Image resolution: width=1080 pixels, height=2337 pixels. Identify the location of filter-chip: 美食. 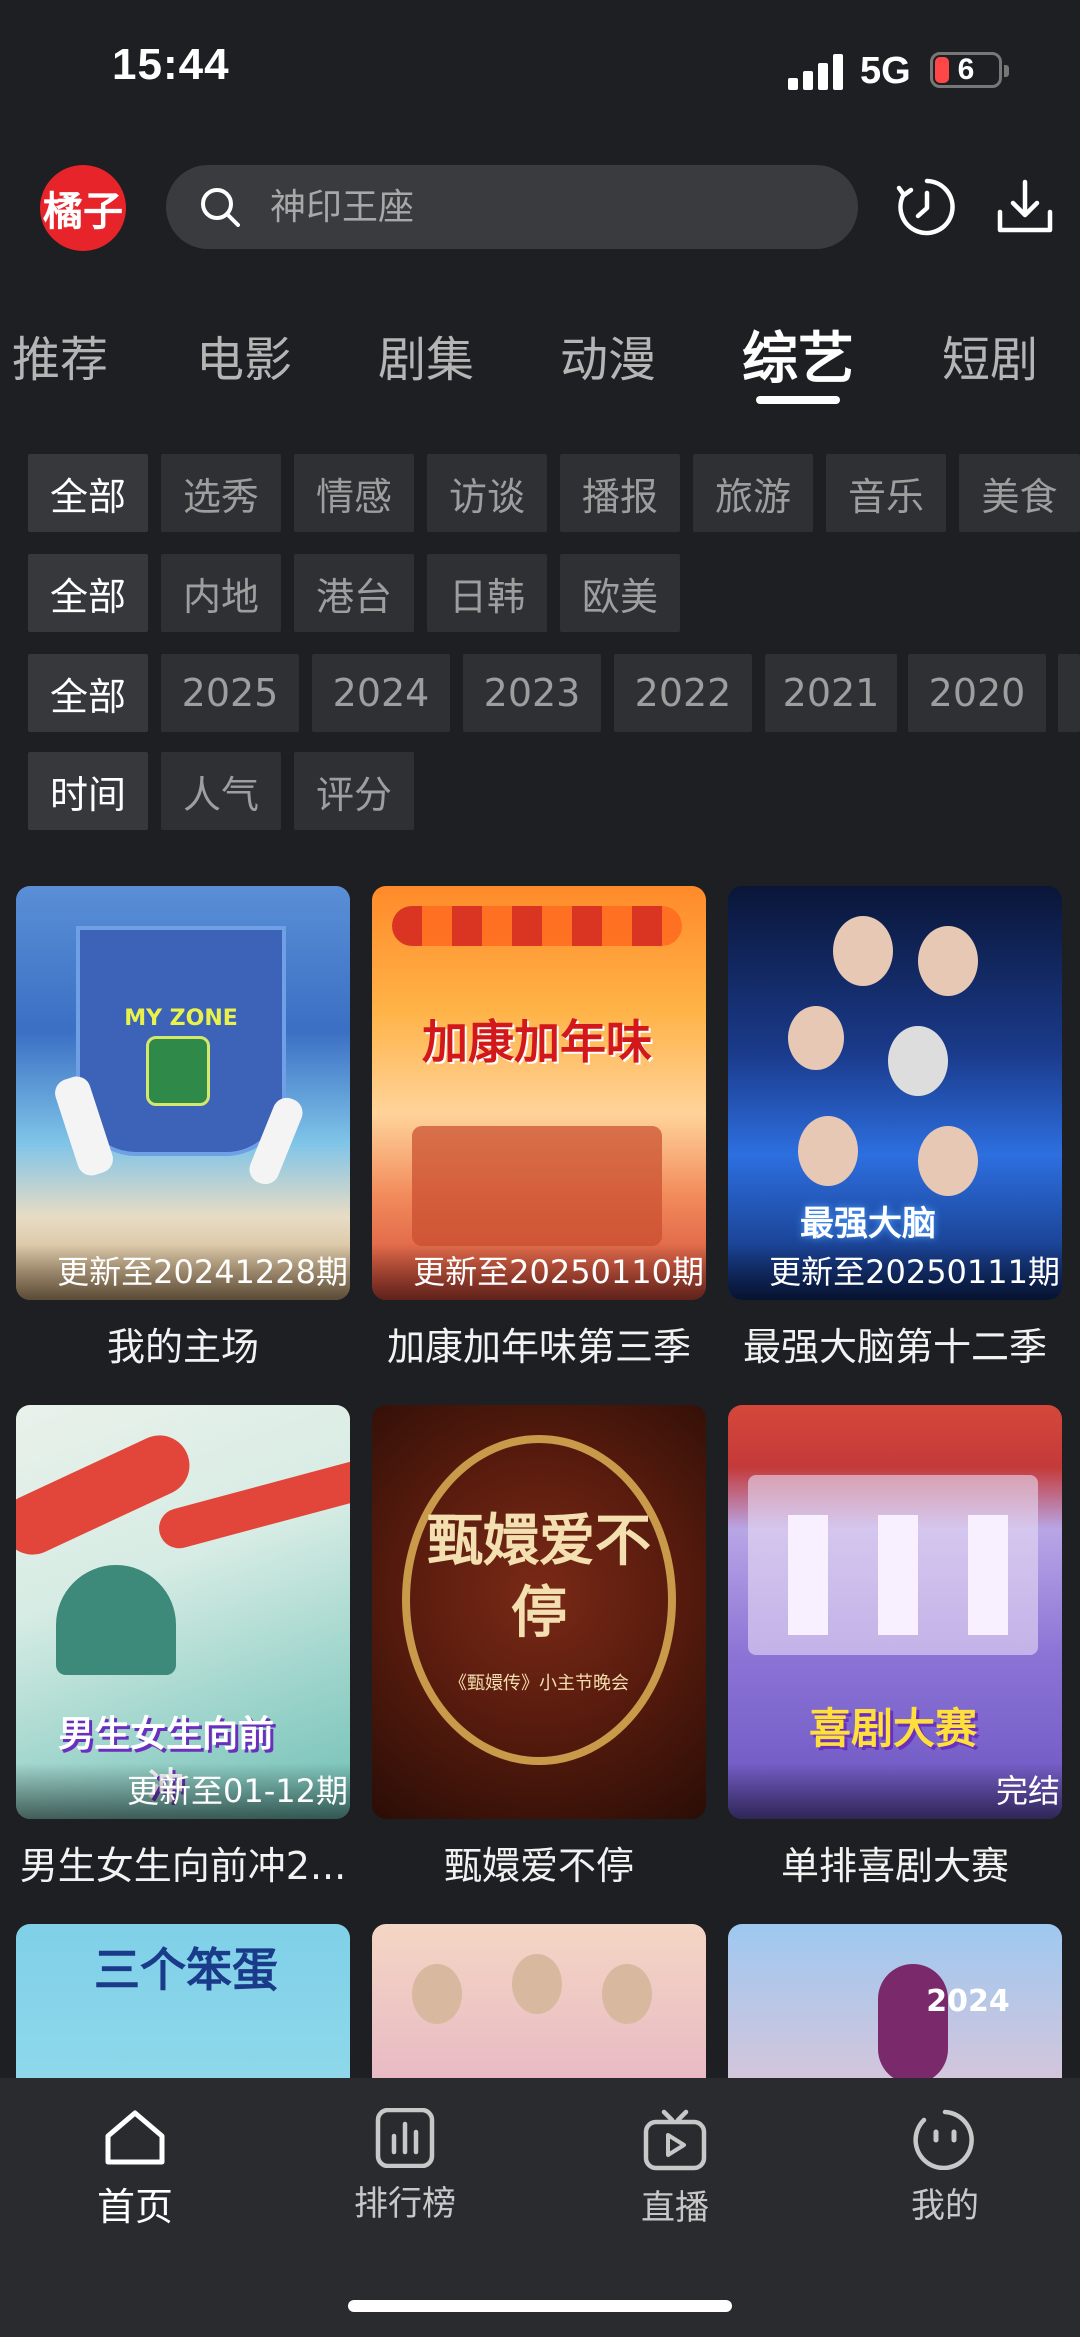
(1019, 493).